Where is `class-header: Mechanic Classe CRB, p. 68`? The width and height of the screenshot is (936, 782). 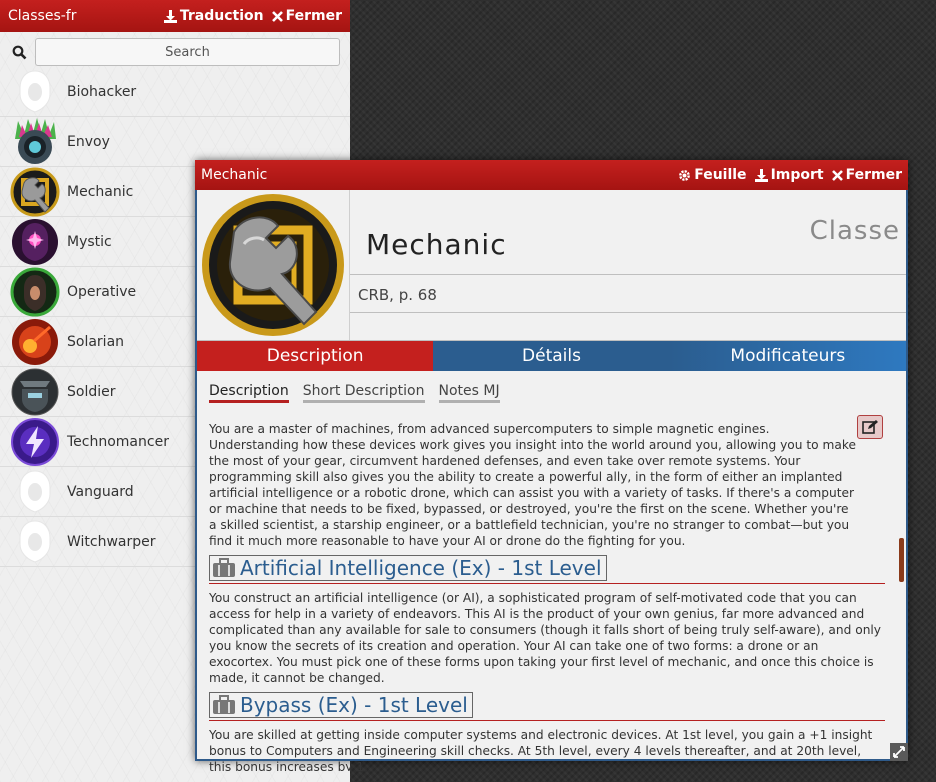
class-header: Mechanic Classe CRB, p. 68 is located at coordinates (551, 265).